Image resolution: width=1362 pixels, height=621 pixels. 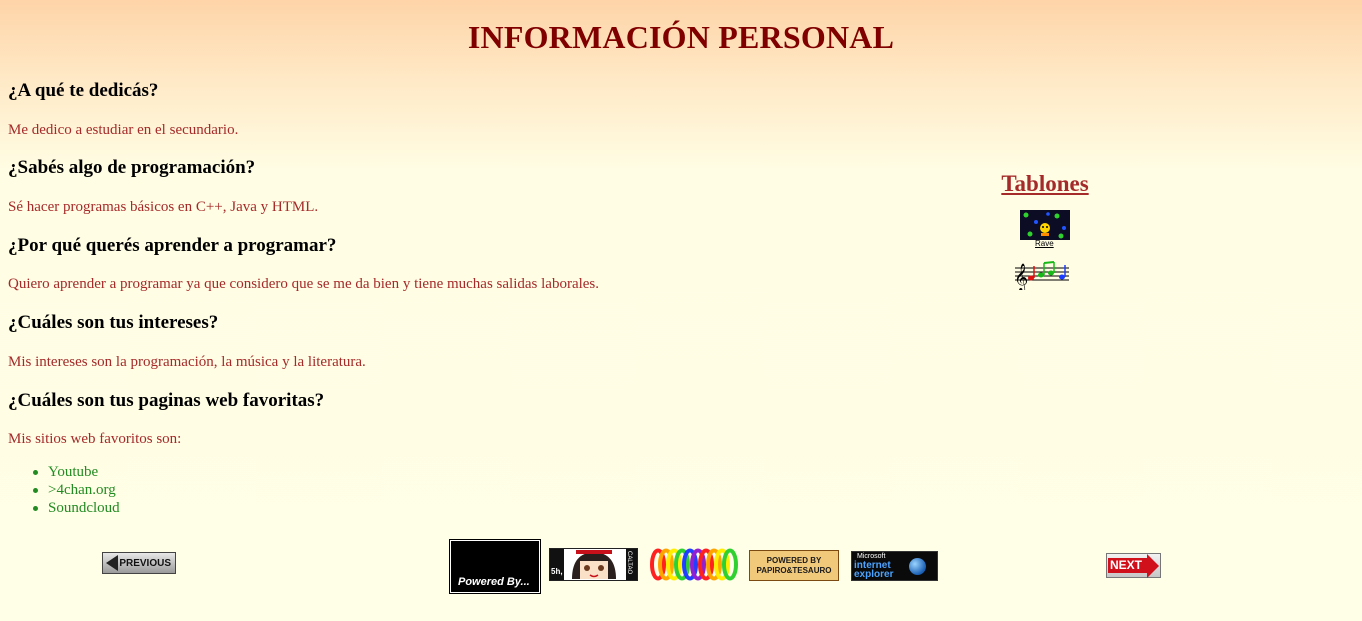 What do you see at coordinates (113, 322) in the screenshot?
I see `question-4: ¿Cuáles son tus intereses?` at bounding box center [113, 322].